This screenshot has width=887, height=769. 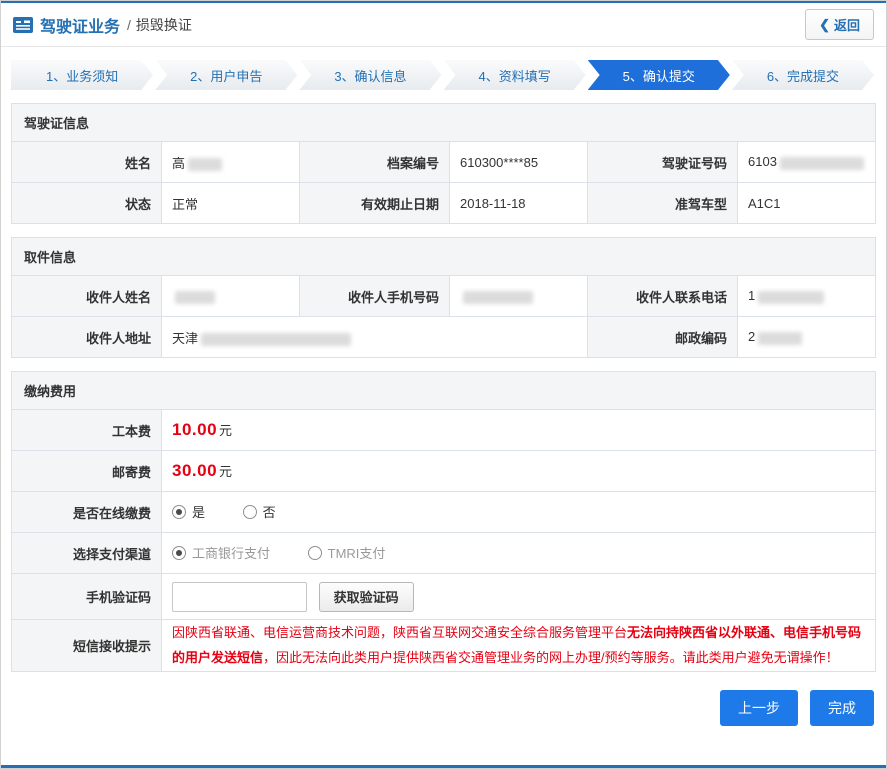 What do you see at coordinates (231, 554) in the screenshot?
I see `channel-icbc-label: 工商银行支付` at bounding box center [231, 554].